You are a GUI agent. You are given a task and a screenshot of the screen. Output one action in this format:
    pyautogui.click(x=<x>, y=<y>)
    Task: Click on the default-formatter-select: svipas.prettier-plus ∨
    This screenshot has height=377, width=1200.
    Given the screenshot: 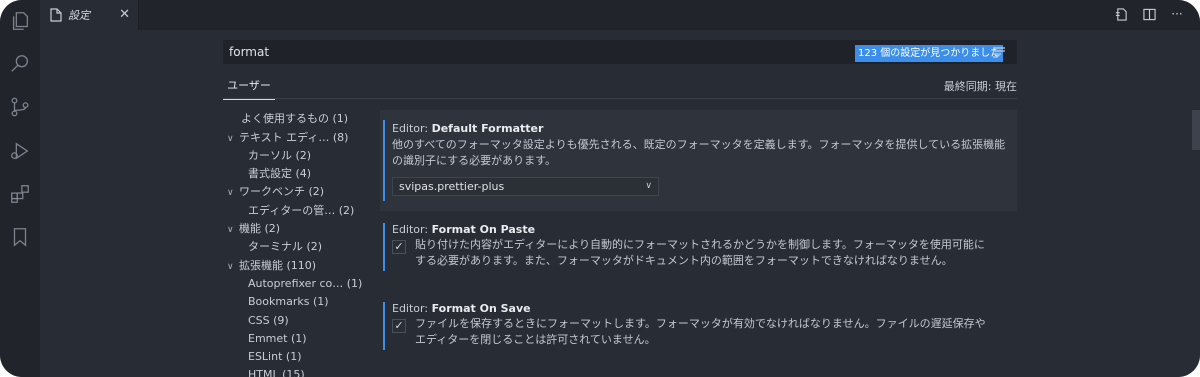 What is the action you would take?
    pyautogui.click(x=525, y=186)
    